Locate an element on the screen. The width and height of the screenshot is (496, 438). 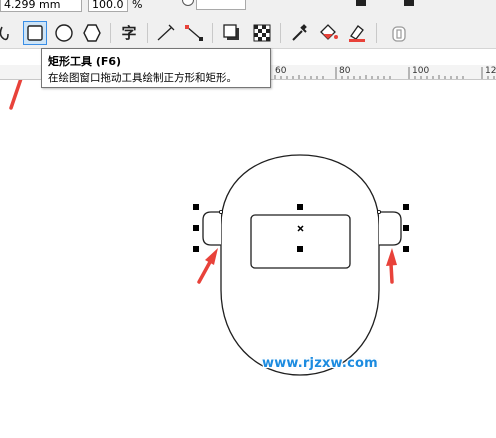
left-side-tab is located at coordinates (211, 228).